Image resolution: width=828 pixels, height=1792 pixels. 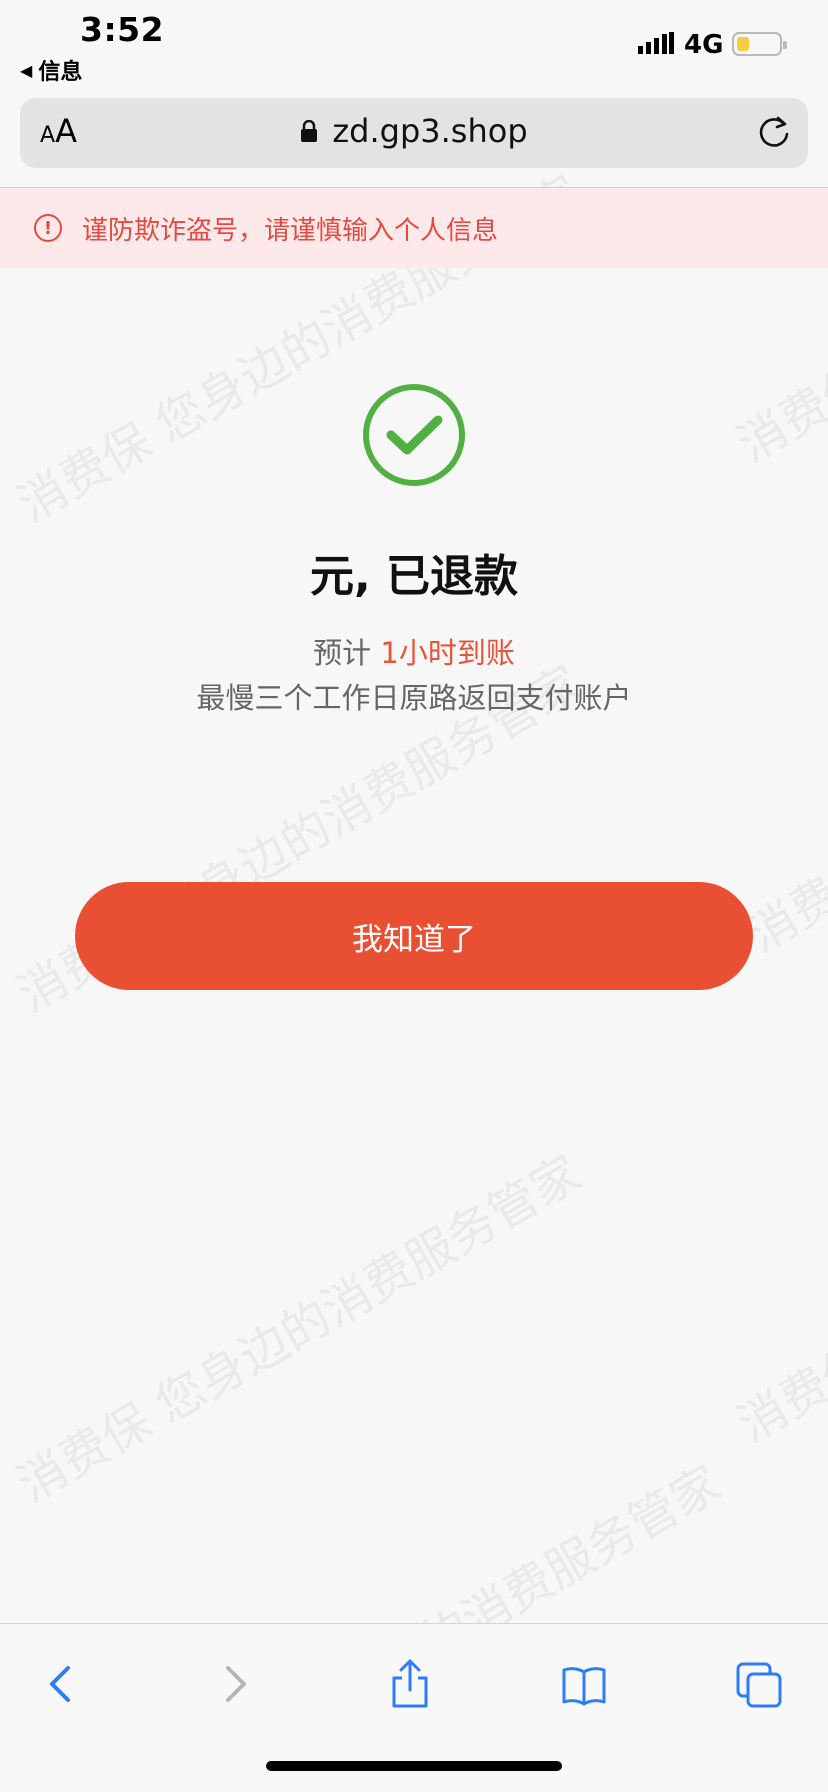 I want to click on address-bar: AA zd.gp3.shop, so click(x=414, y=133).